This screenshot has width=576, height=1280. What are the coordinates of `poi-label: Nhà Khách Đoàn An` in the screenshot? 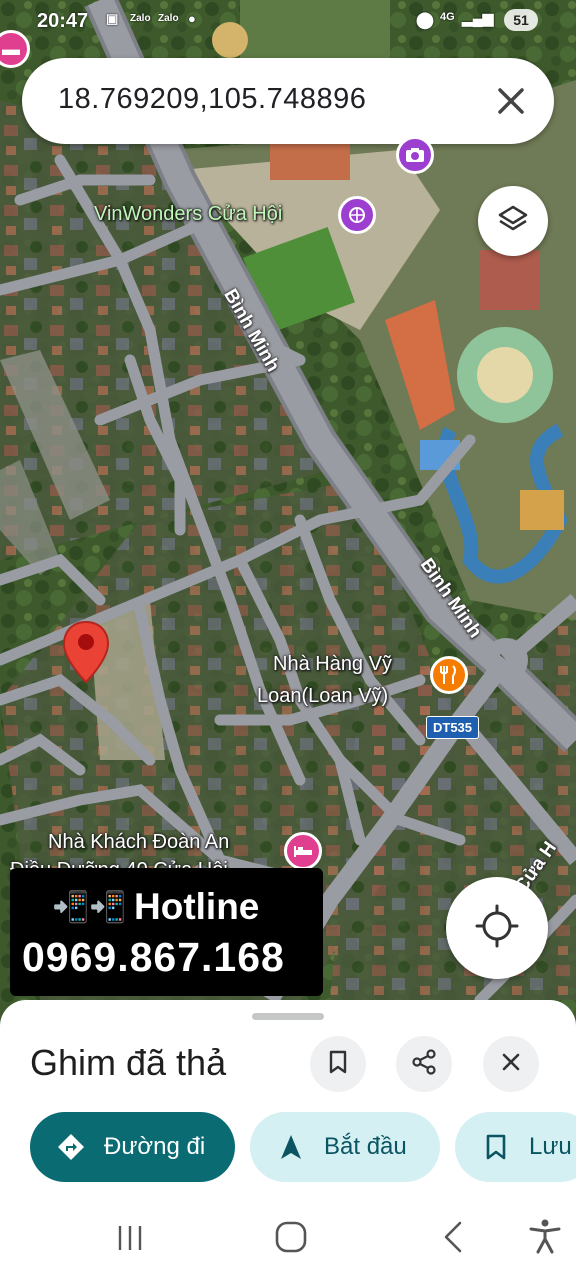 It's located at (139, 842).